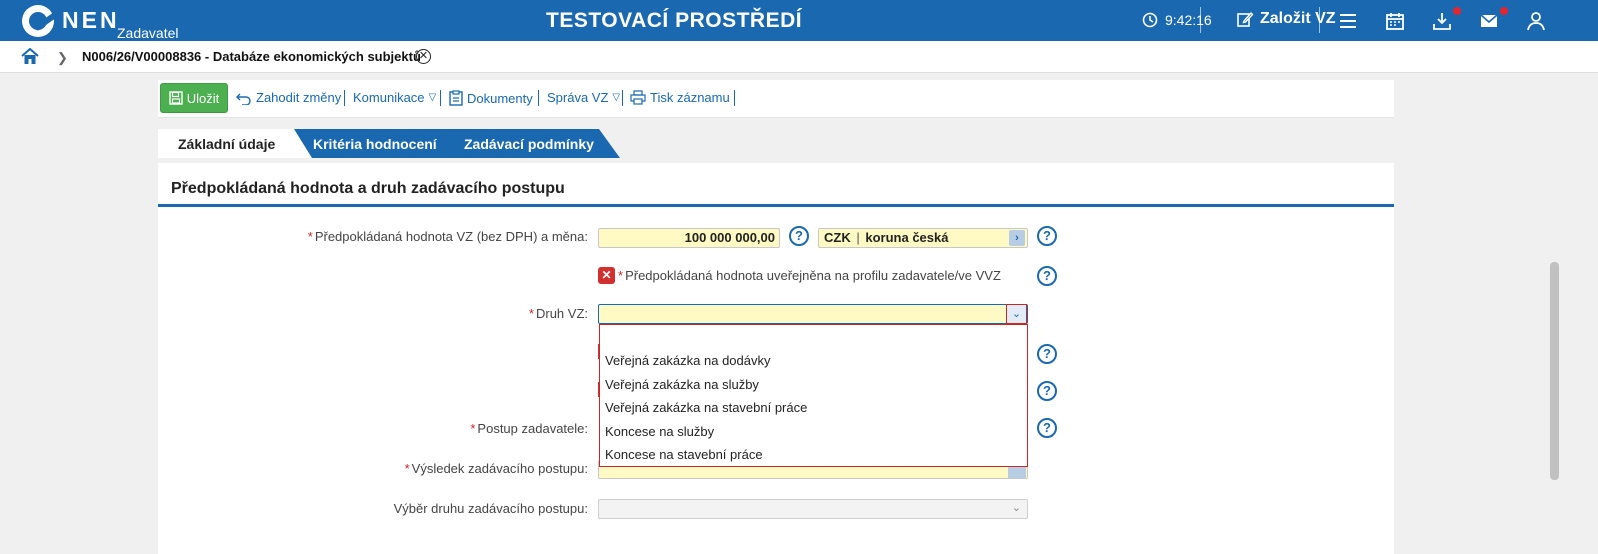 This screenshot has height=554, width=1598. I want to click on home-icon, so click(30, 56).